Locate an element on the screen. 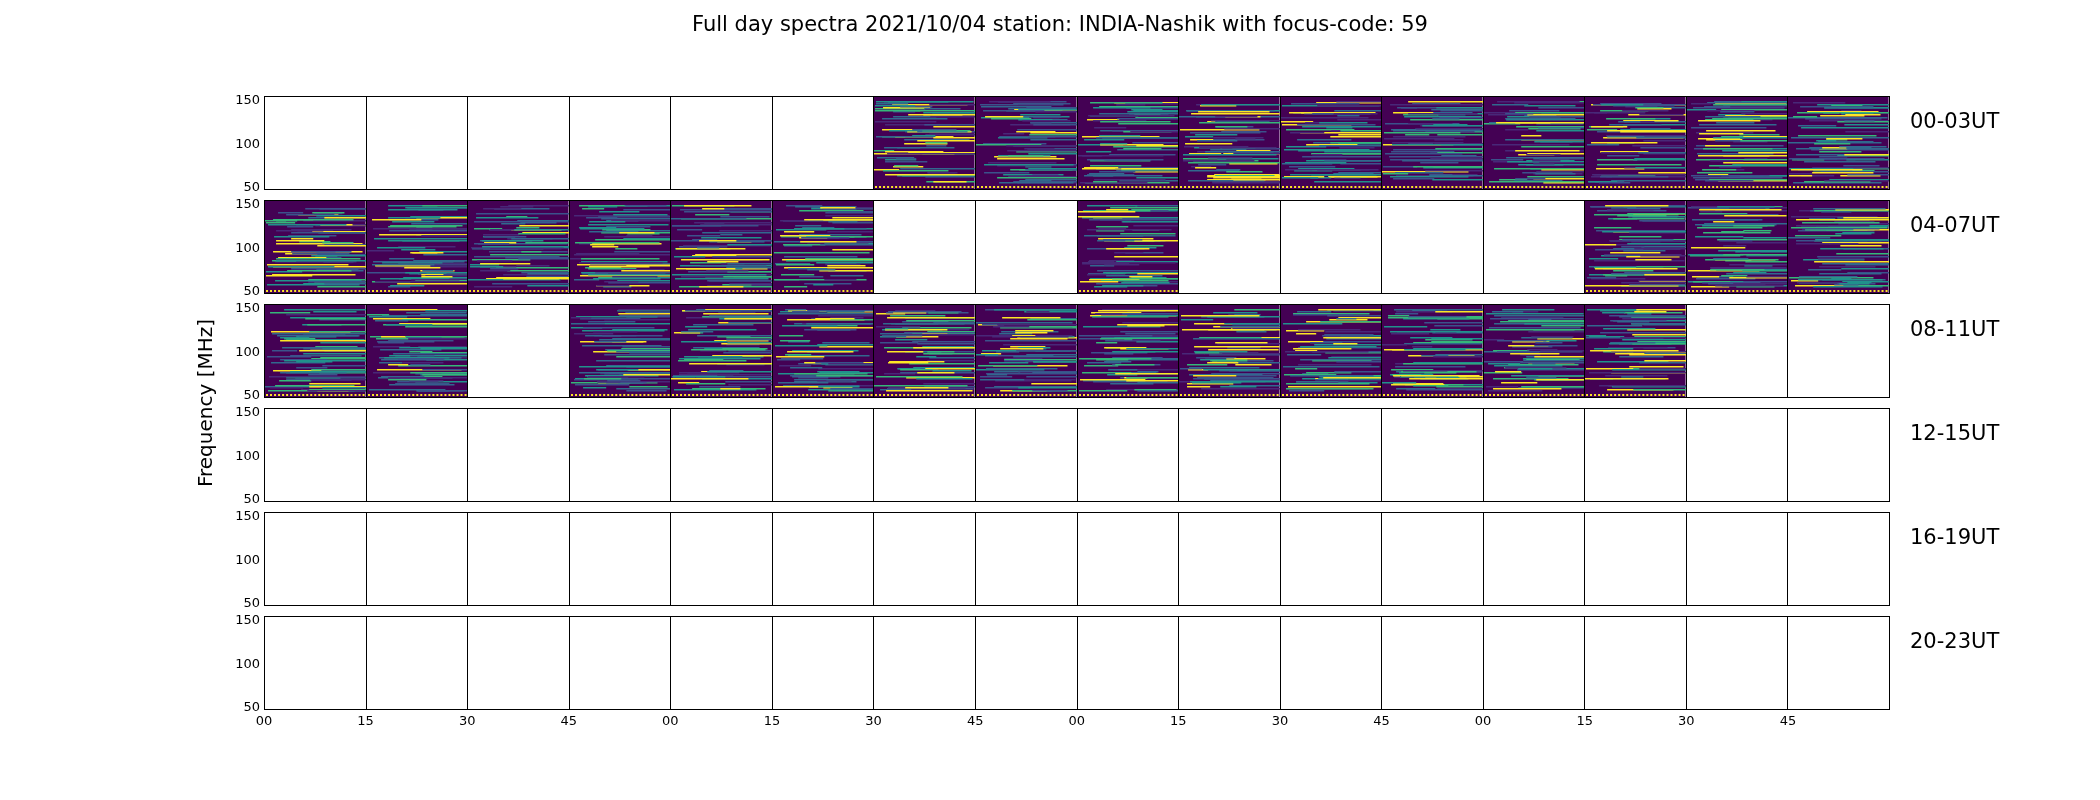 This screenshot has height=800, width=2100. row-label: 20-23UT is located at coordinates (1955, 641).